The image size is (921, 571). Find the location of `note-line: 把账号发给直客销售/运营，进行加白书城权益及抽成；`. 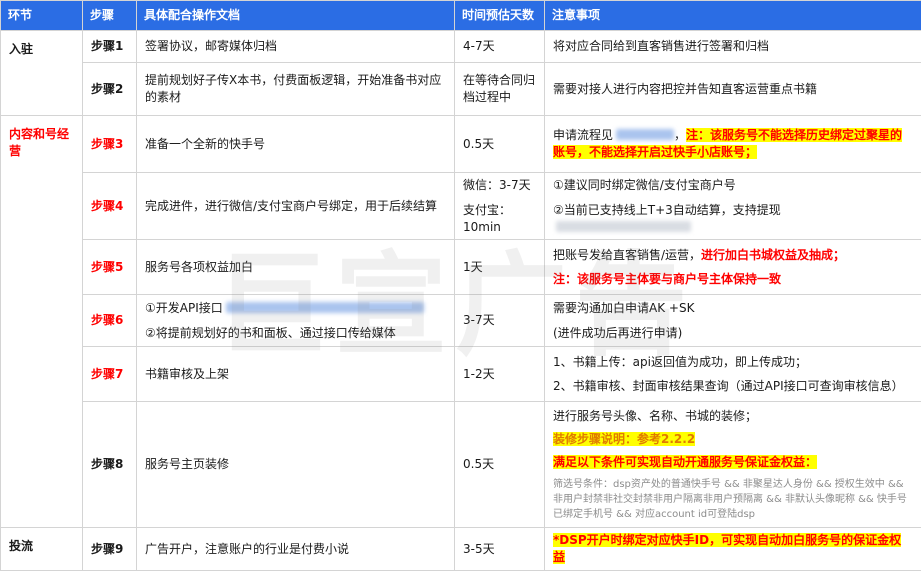

note-line: 把账号发给直客销售/运营，进行加白书城权益及抽成； is located at coordinates (733, 255).